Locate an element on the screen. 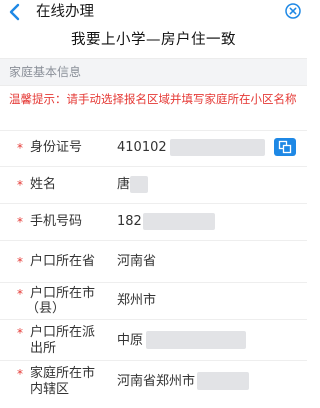 The image size is (320, 408). section-header: 家庭基本信息 is located at coordinates (153, 72).